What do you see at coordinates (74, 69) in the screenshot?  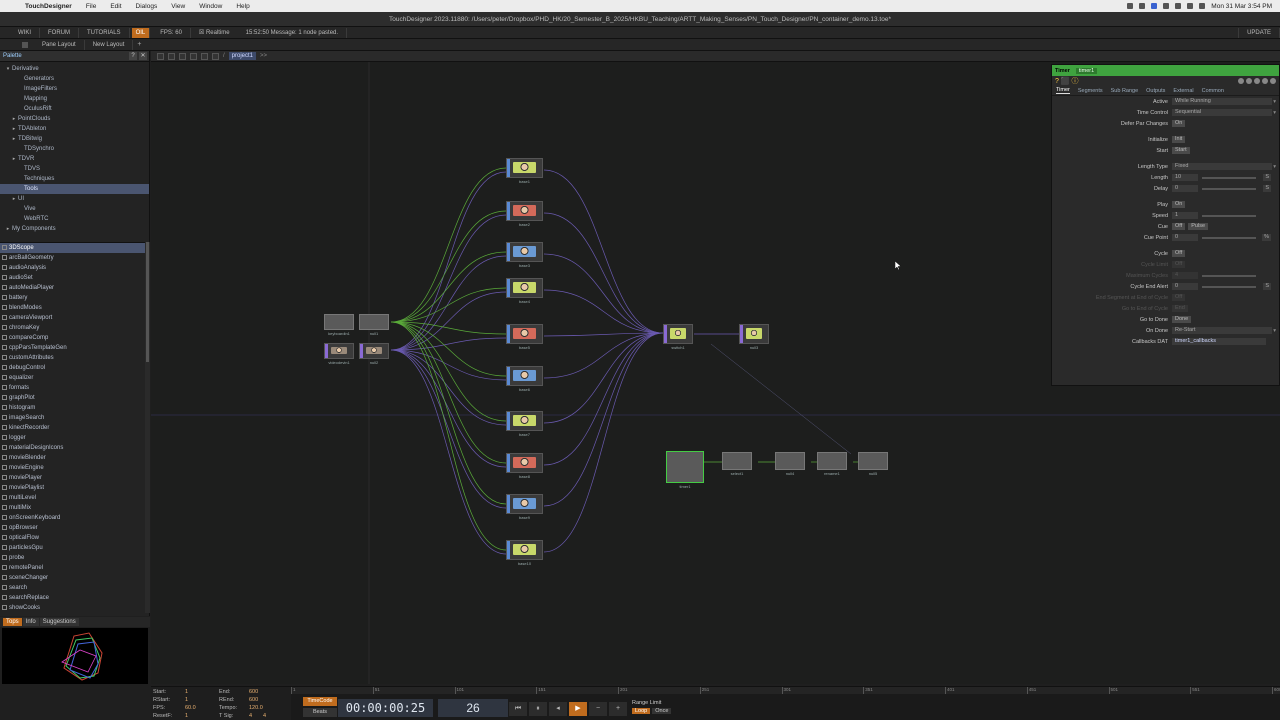 I see `palette-folder: ▾ Derivative` at bounding box center [74, 69].